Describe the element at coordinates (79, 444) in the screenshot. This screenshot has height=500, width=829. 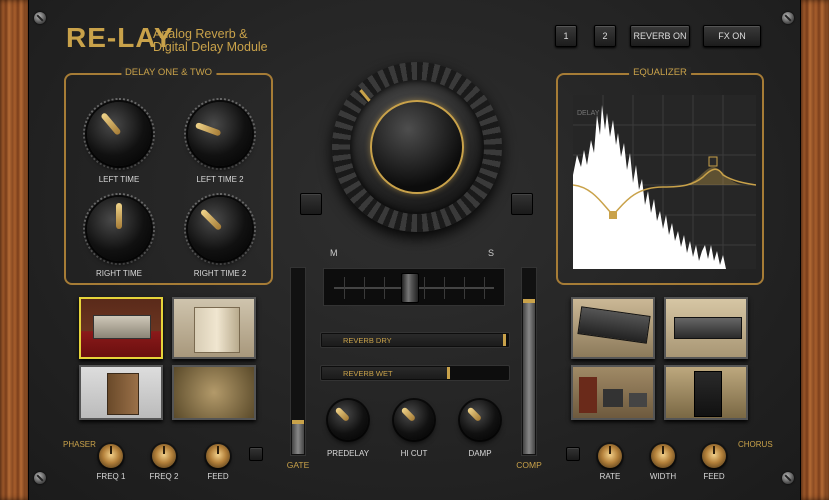
I see `phaser-title: PHASER` at that location.